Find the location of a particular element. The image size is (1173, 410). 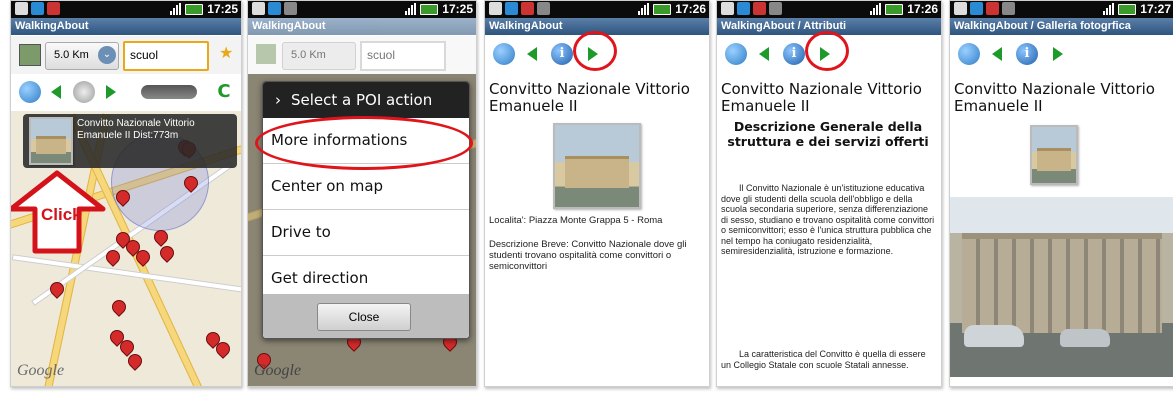

poi-title-line2: Emanuele II is located at coordinates (765, 106).